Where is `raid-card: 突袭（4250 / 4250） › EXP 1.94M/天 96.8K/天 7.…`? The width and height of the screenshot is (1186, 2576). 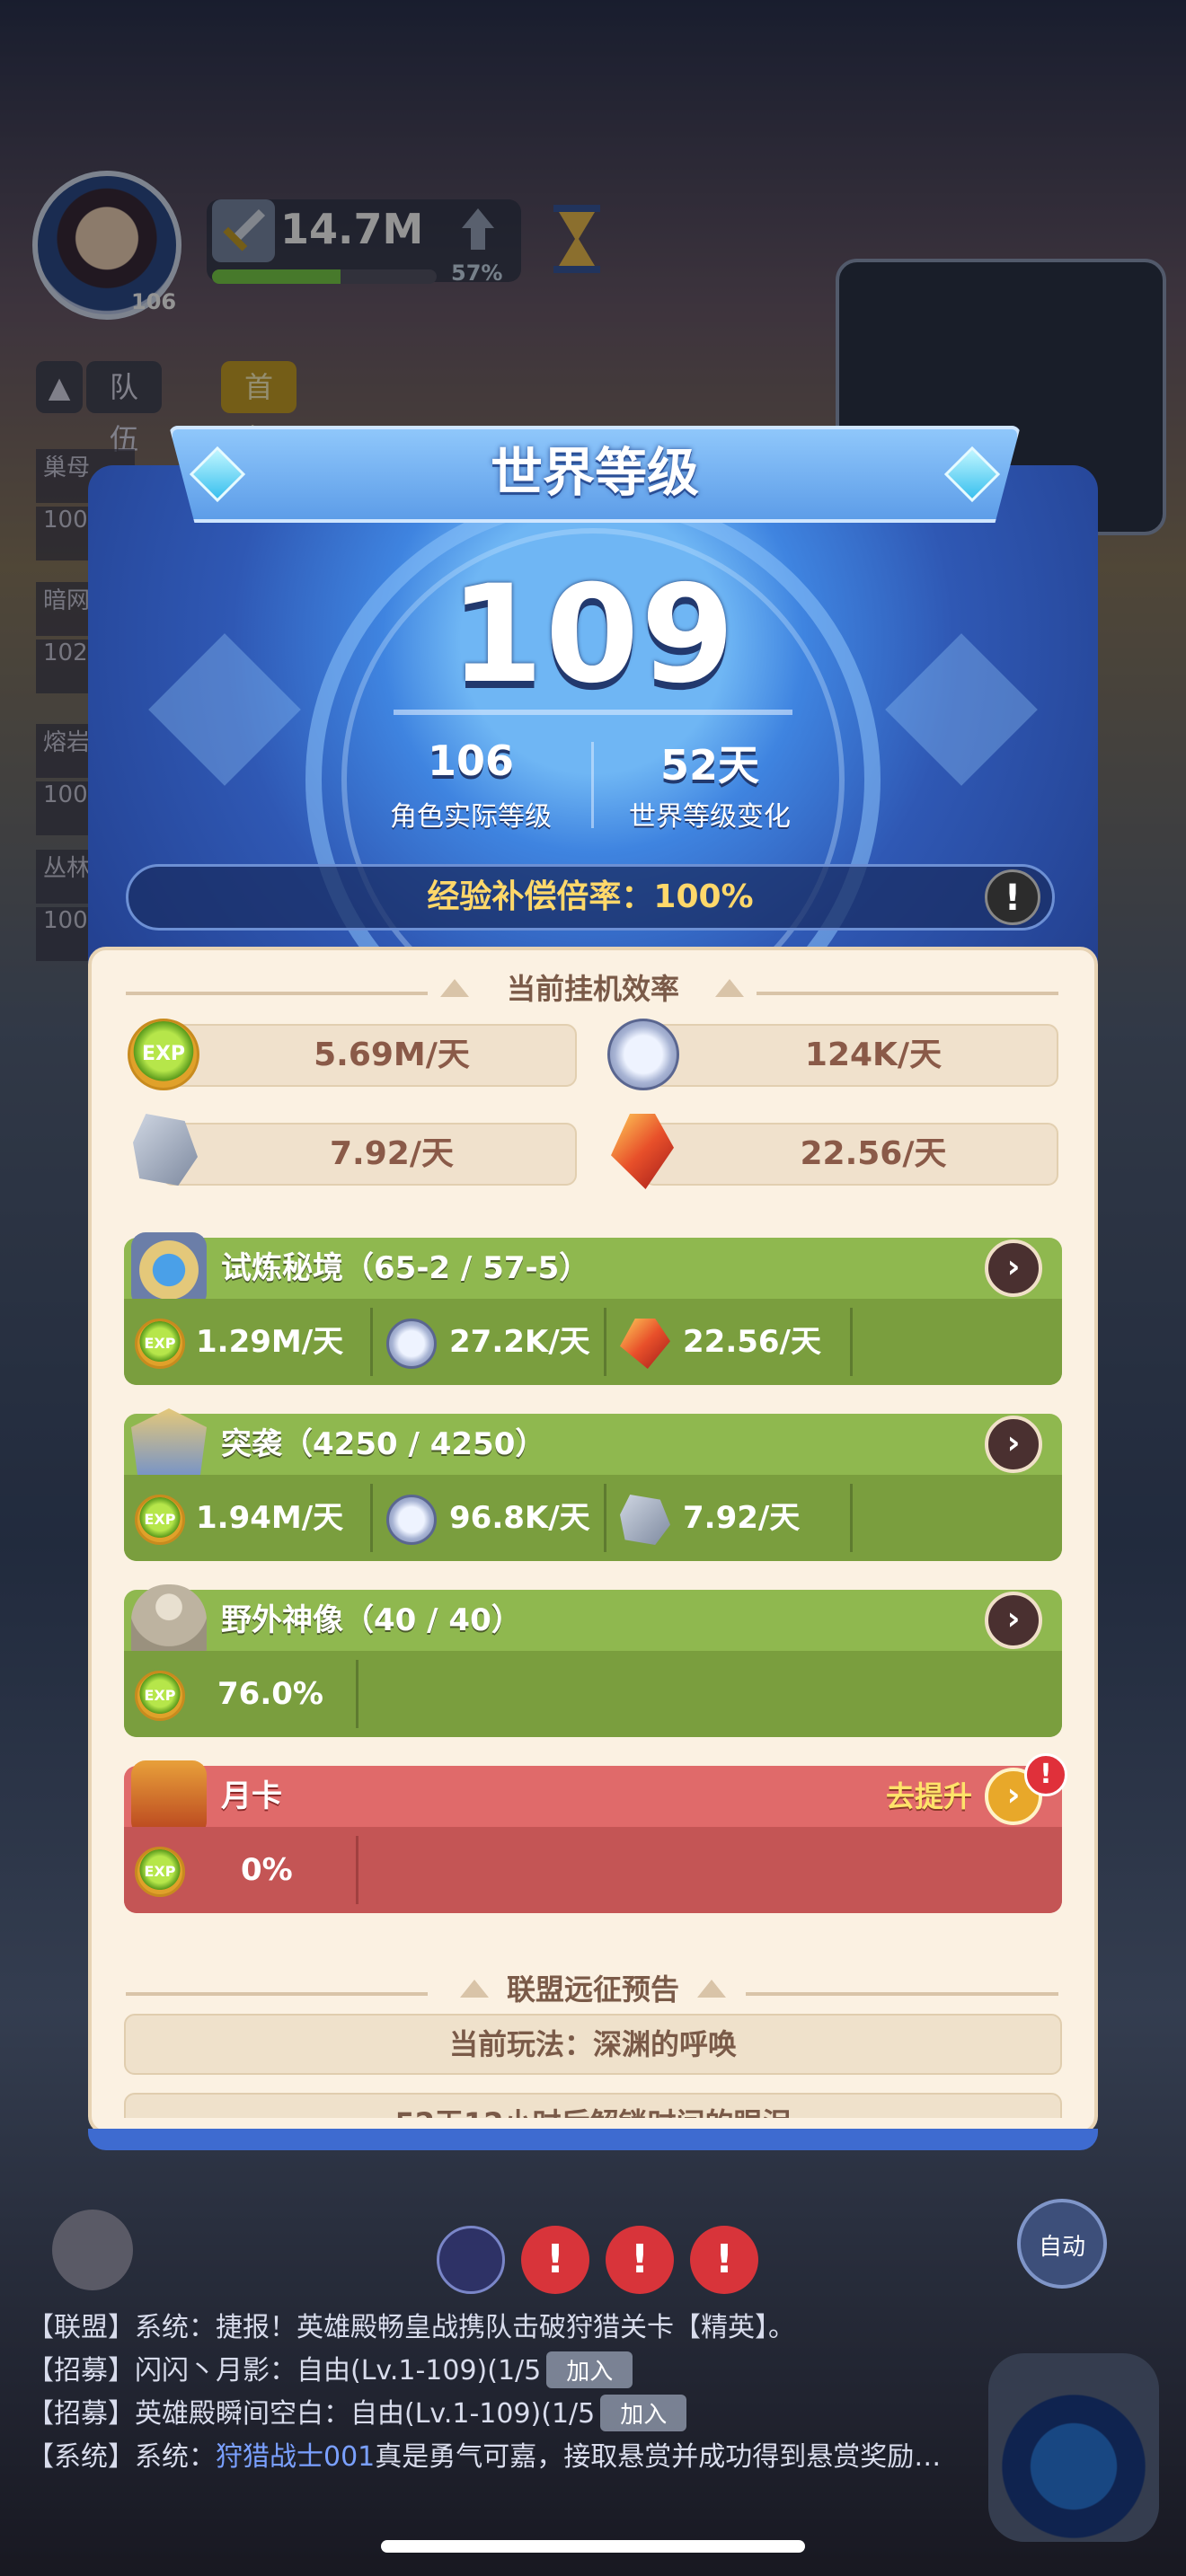
raid-card: 突袭（4250 / 4250） › EXP 1.94M/天 96.8K/天 7.… is located at coordinates (593, 1484).